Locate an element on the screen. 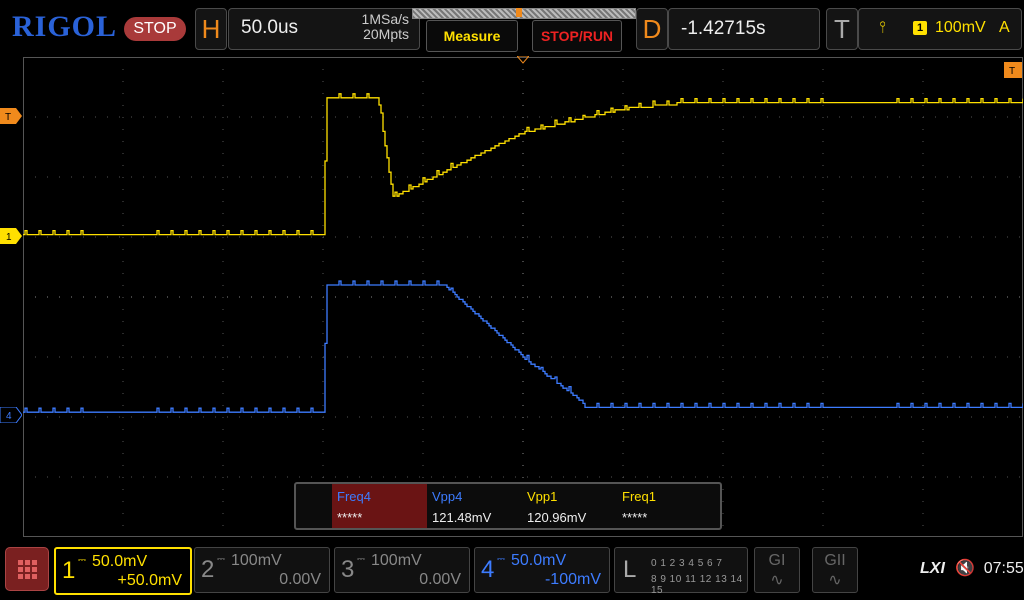  channel-offset: +50.0mV is located at coordinates (149, 580).